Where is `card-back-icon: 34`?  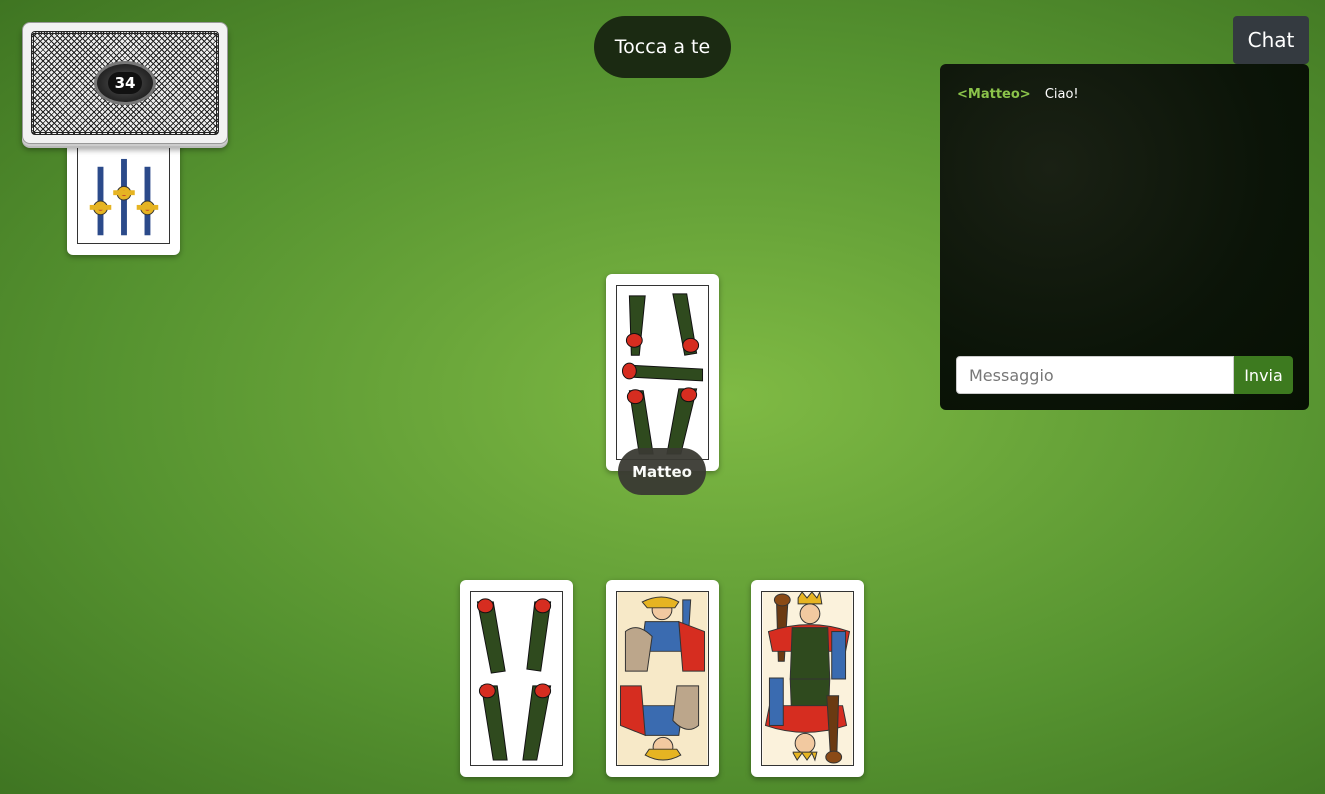
card-back-icon: 34 is located at coordinates (125, 83).